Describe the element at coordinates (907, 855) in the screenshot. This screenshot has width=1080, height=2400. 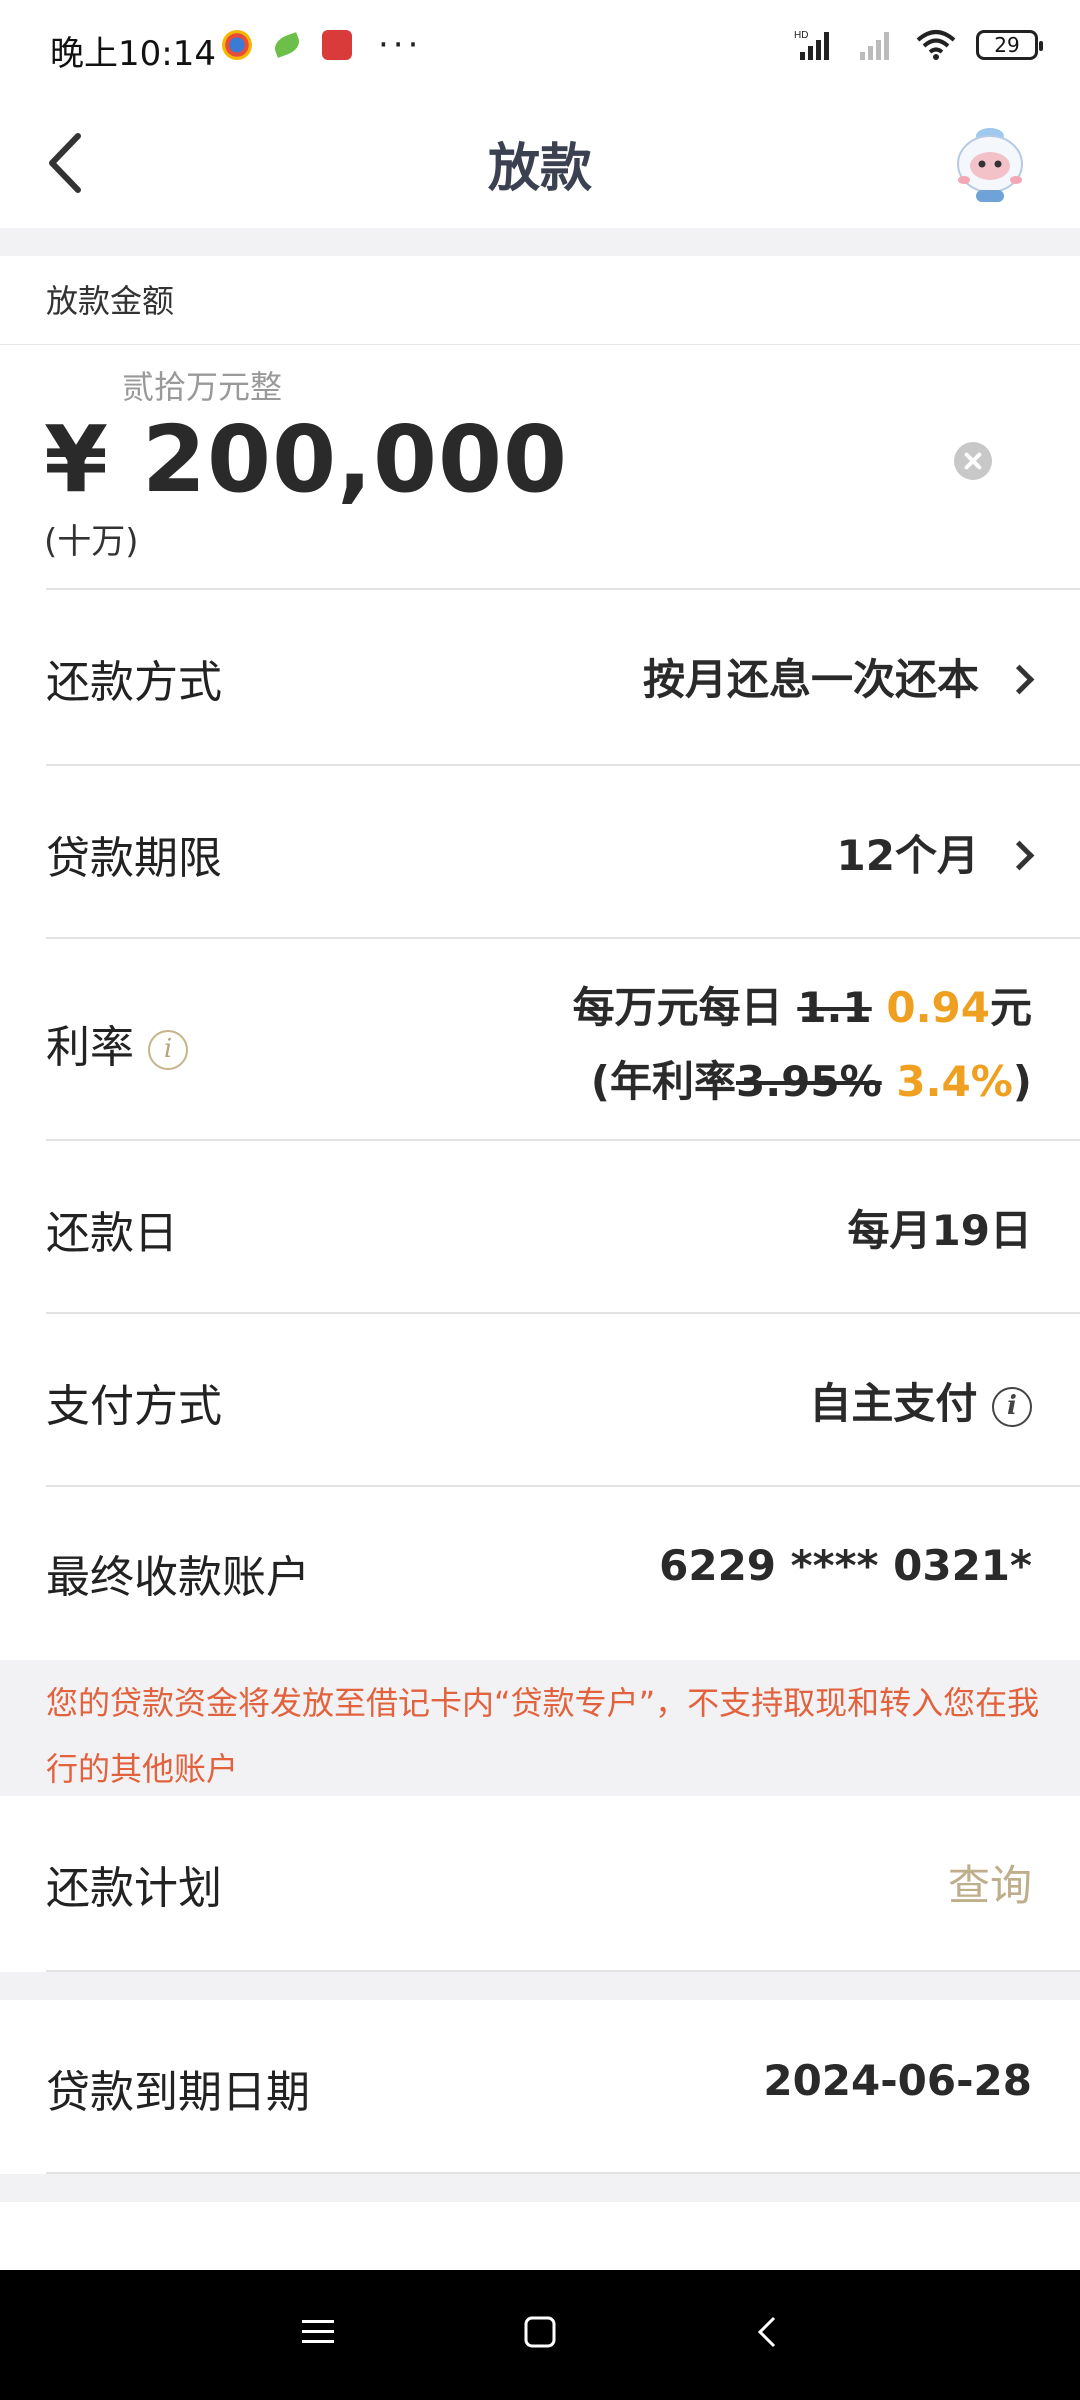
I see `loan-term-text: 12个月` at that location.